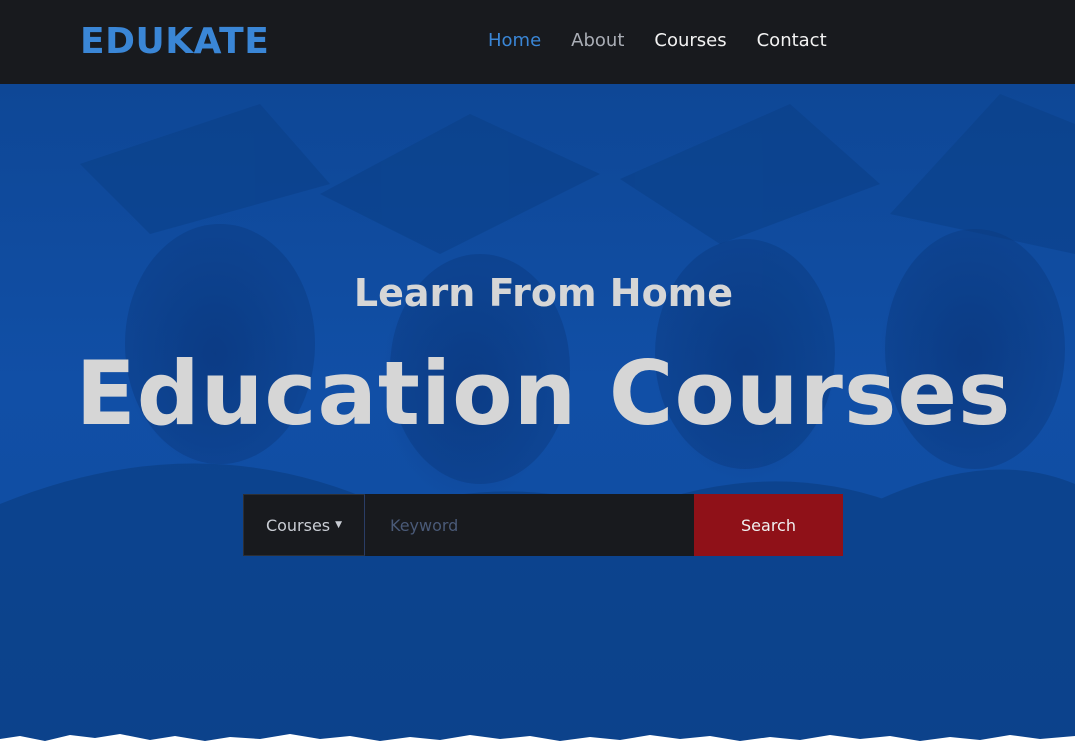 This screenshot has height=747, width=1075. Describe the element at coordinates (597, 41) in the screenshot. I see `nav-link-about: About` at that location.